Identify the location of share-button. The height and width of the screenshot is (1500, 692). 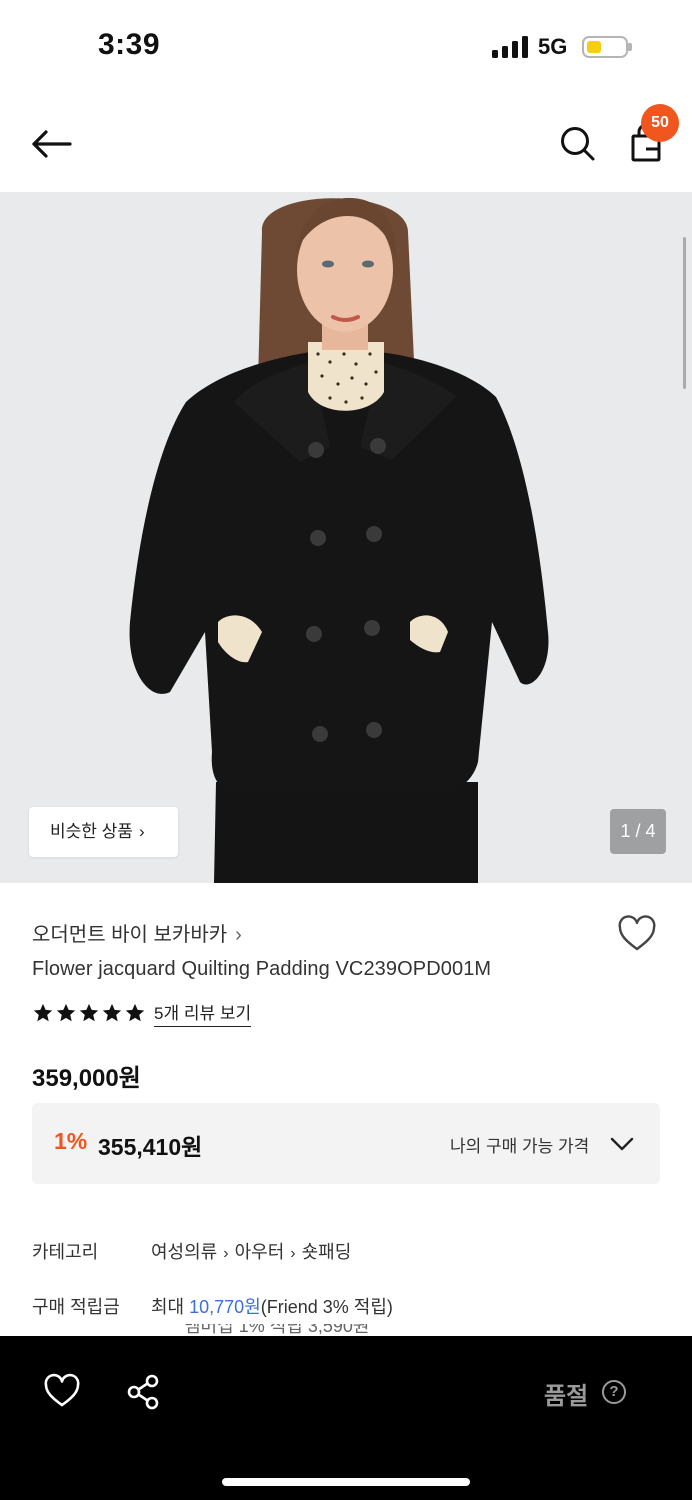
(144, 1392).